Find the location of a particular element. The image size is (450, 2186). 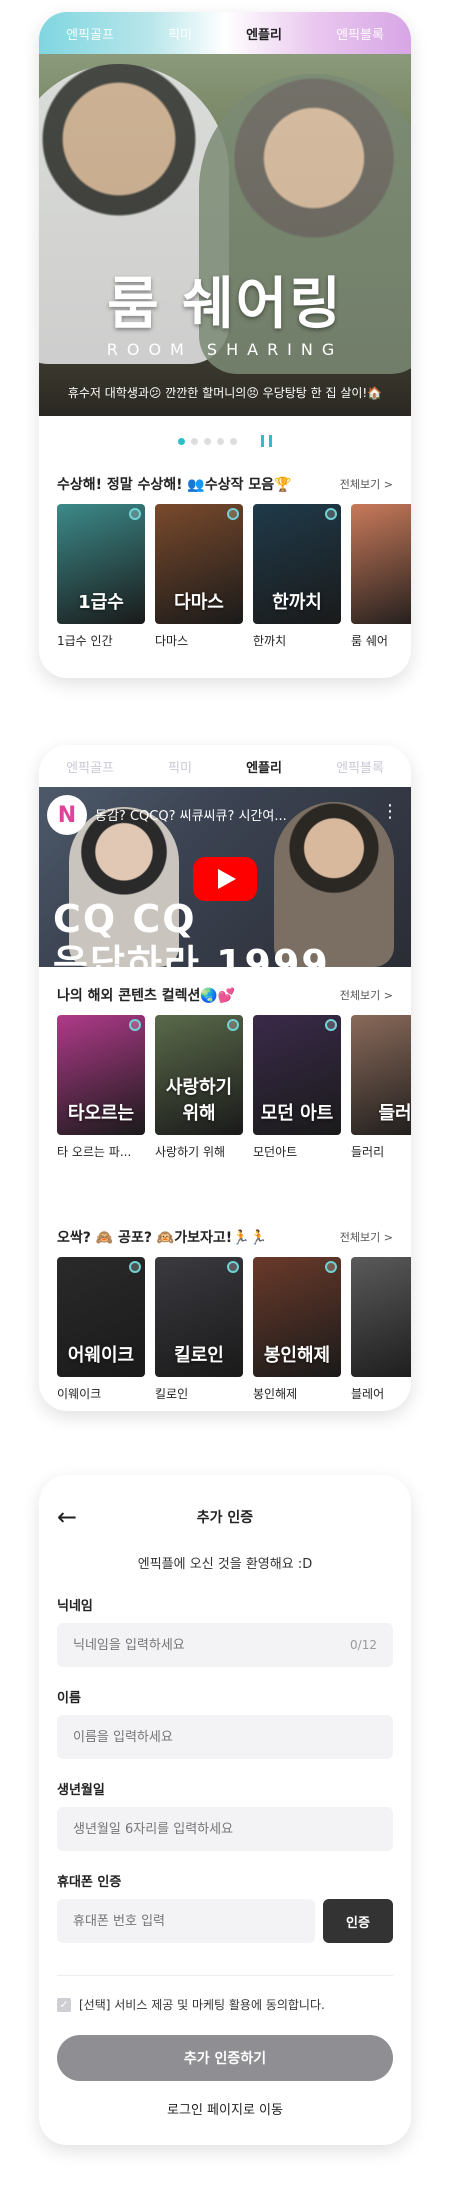

content-card: 한까치 한까치 is located at coordinates (297, 576).